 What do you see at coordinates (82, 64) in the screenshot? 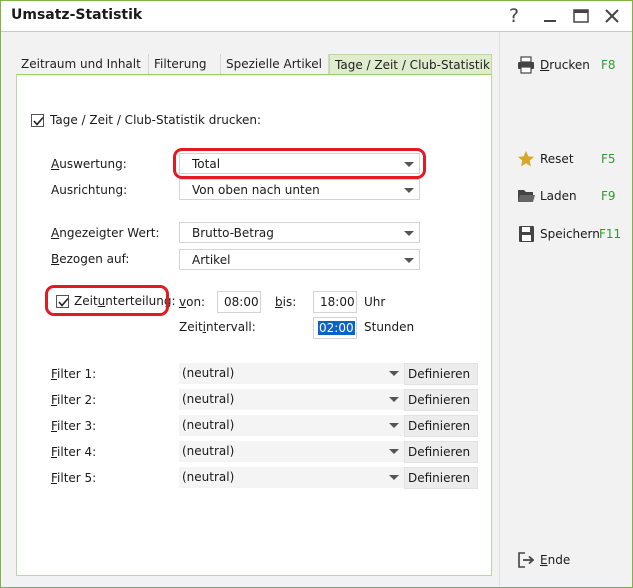
I see `tab-zeitraum-und-inhalt: Zeitraum und Inhalt` at bounding box center [82, 64].